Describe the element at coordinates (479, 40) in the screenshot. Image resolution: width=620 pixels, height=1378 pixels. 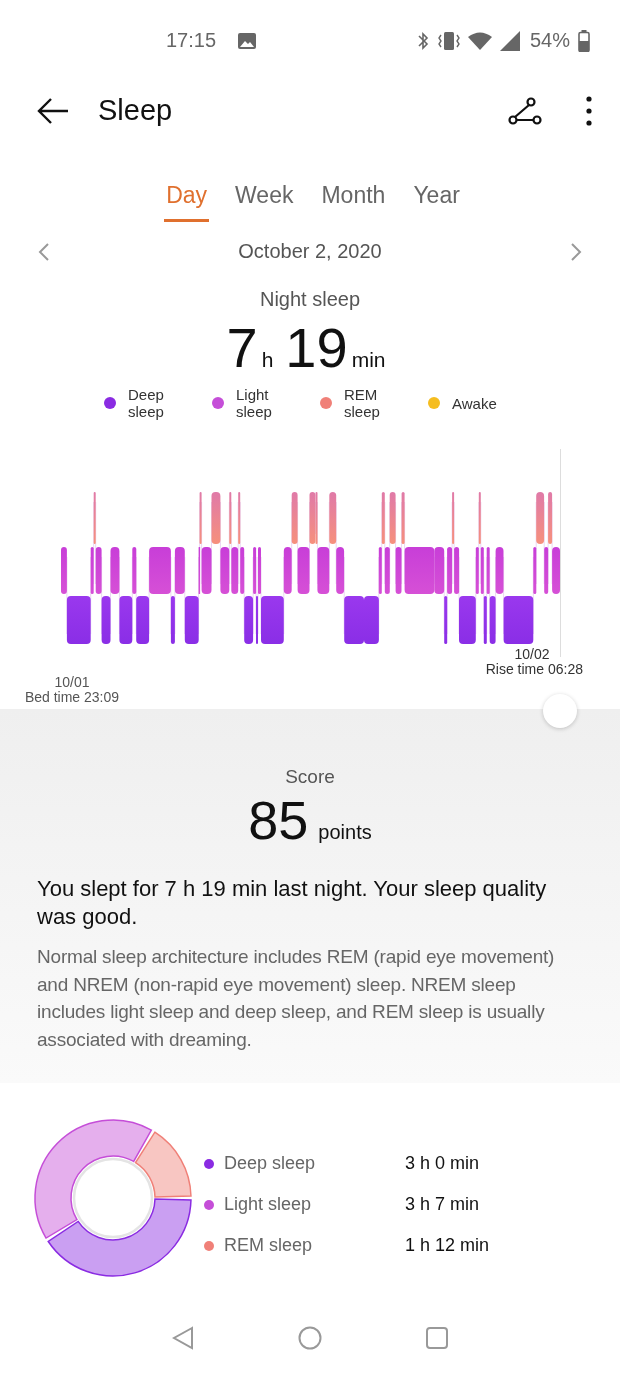
I see `wifi-icon` at that location.